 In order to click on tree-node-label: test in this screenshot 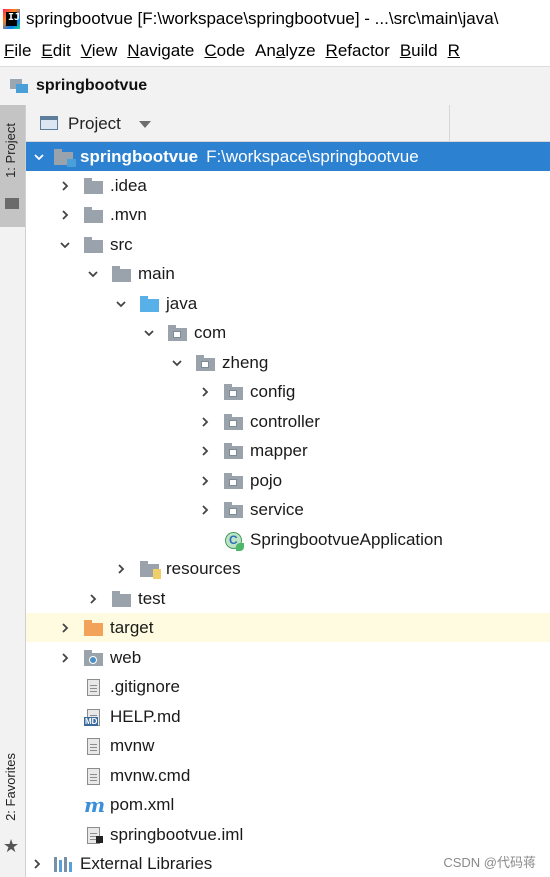, I will do `click(152, 598)`.